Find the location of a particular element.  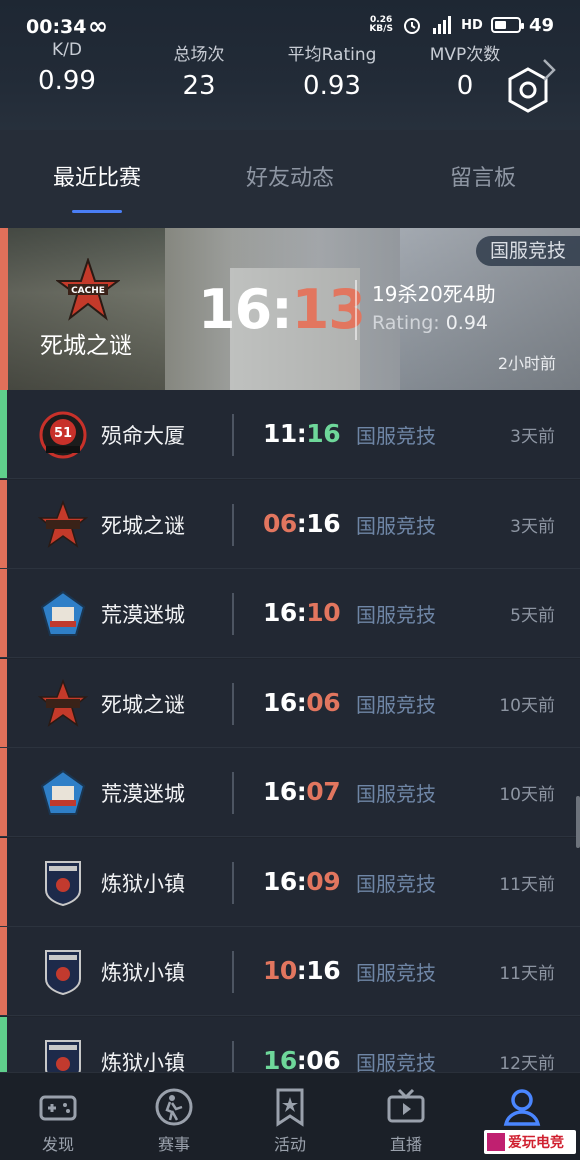

tv-play-icon is located at coordinates (406, 1105).